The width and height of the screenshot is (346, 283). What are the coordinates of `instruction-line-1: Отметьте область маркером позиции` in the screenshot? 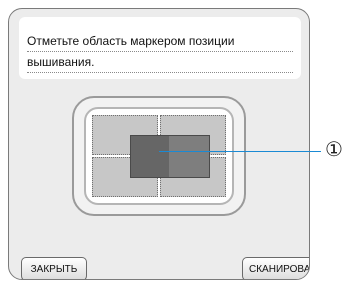 It's located at (160, 42).